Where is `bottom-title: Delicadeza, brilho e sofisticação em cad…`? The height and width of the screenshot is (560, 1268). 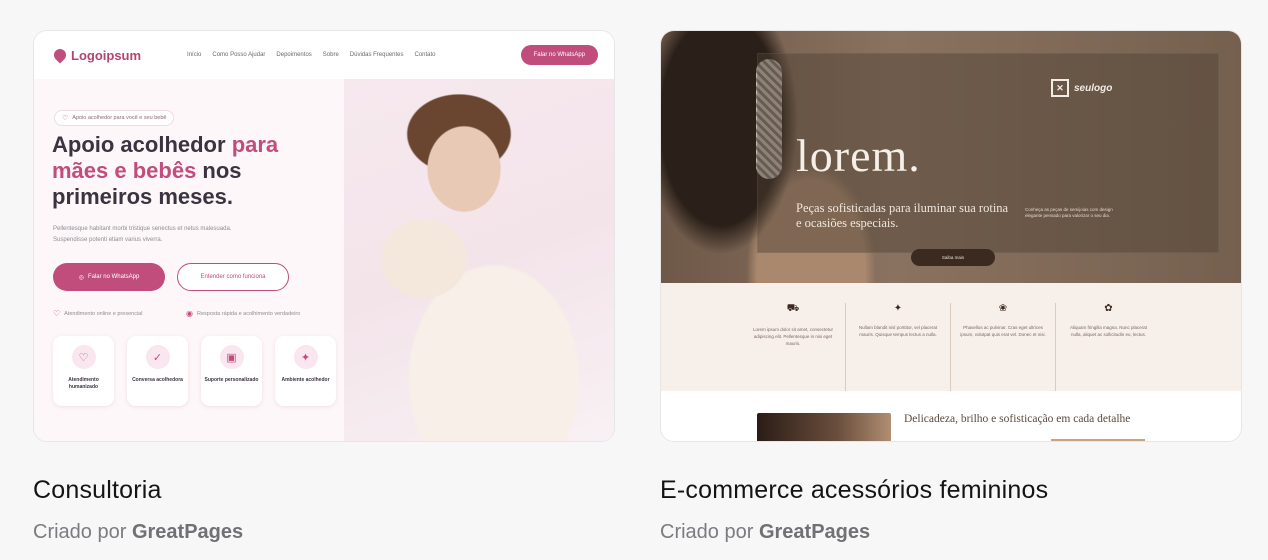 bottom-title: Delicadeza, brilho e sofisticação em cad… is located at coordinates (1017, 419).